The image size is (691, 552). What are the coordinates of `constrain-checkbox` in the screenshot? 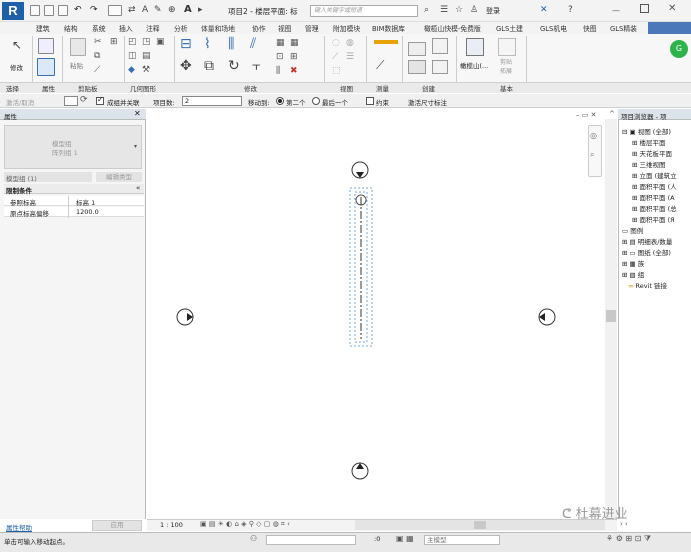 It's located at (370, 101).